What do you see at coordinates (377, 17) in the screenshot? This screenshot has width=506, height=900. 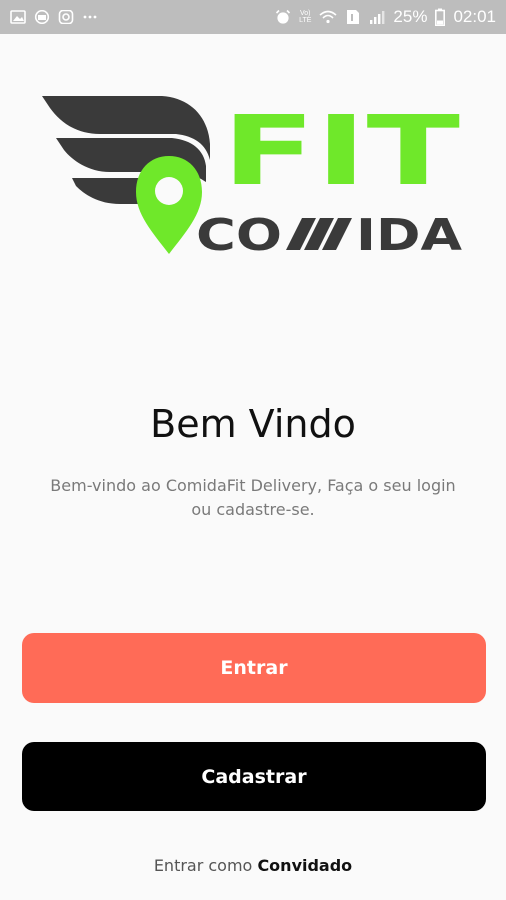 I see `signal-icon` at bounding box center [377, 17].